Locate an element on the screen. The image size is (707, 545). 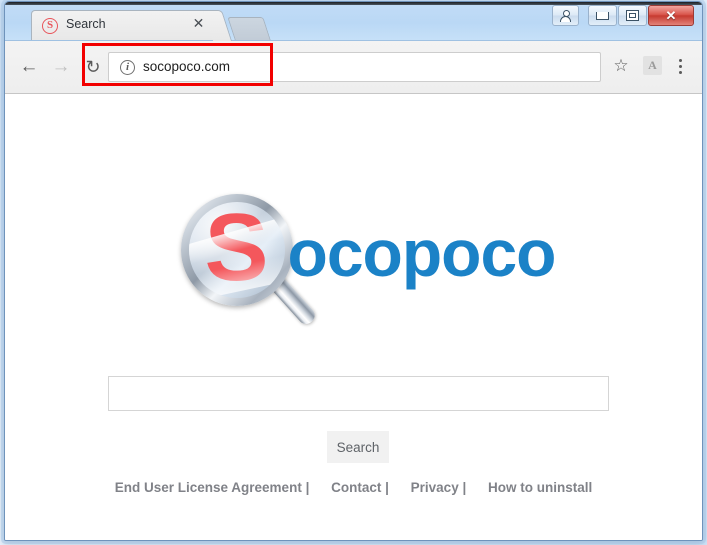
logo-wordmark: ocopoco is located at coordinates (422, 253).